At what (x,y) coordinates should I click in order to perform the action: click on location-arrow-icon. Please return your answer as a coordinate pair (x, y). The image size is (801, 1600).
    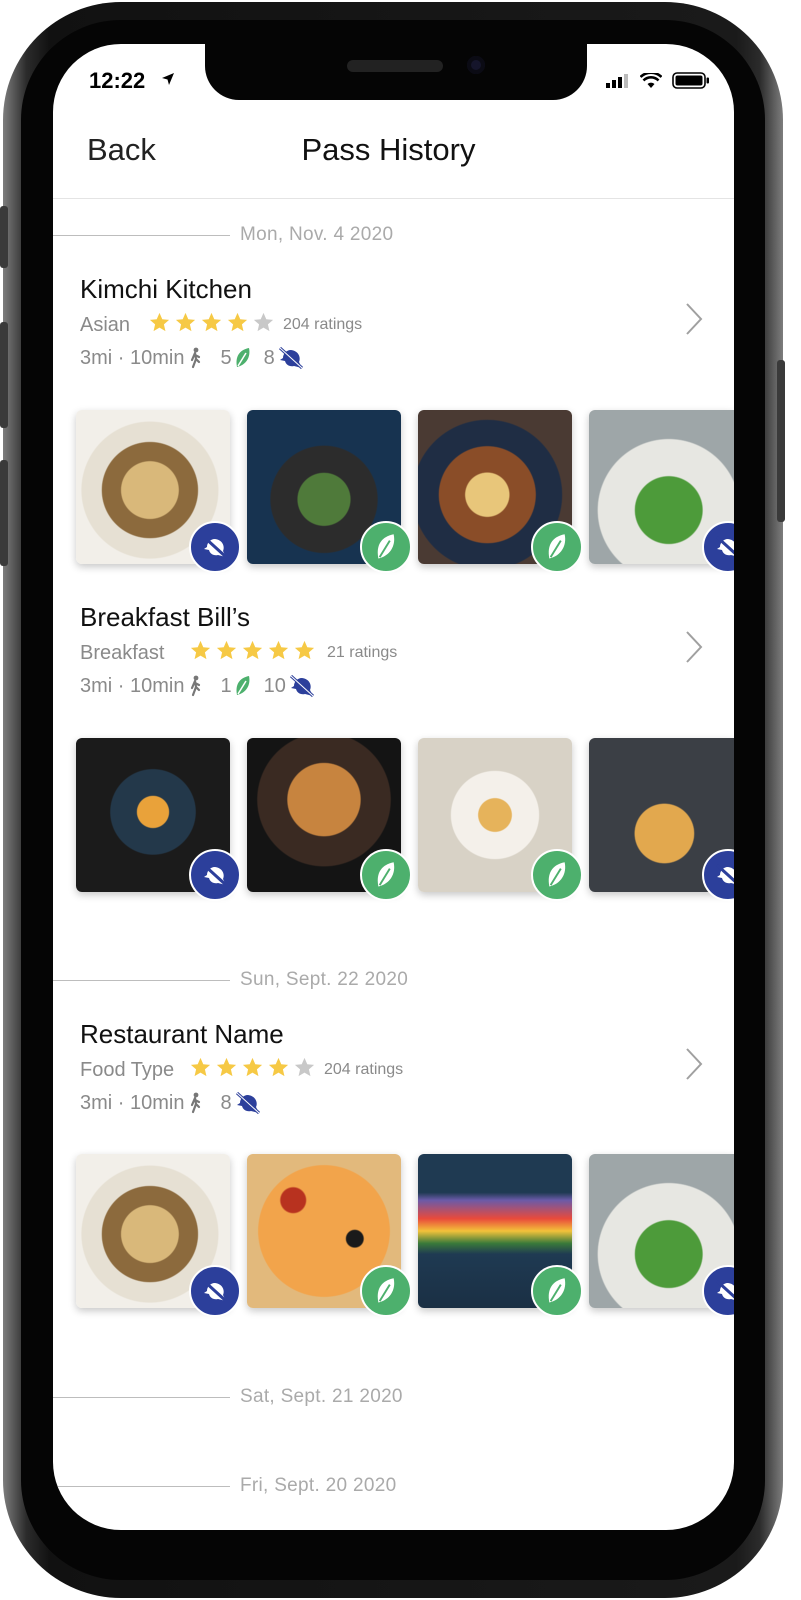
    Looking at the image, I should click on (168, 79).